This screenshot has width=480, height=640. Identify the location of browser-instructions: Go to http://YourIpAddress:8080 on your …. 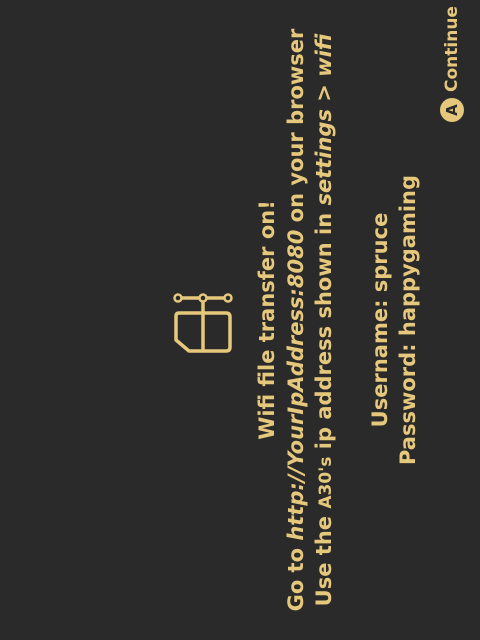
(296, 320).